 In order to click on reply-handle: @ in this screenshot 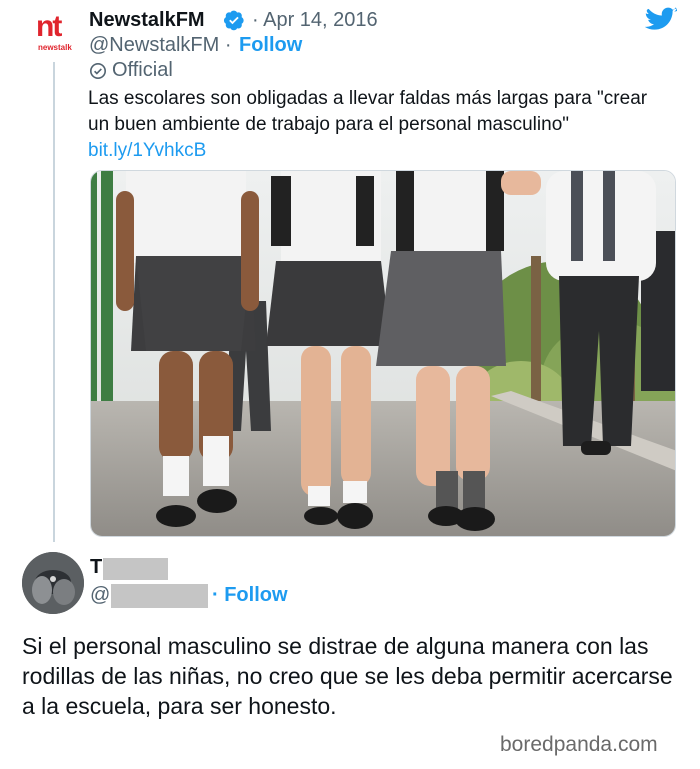, I will do `click(100, 595)`.